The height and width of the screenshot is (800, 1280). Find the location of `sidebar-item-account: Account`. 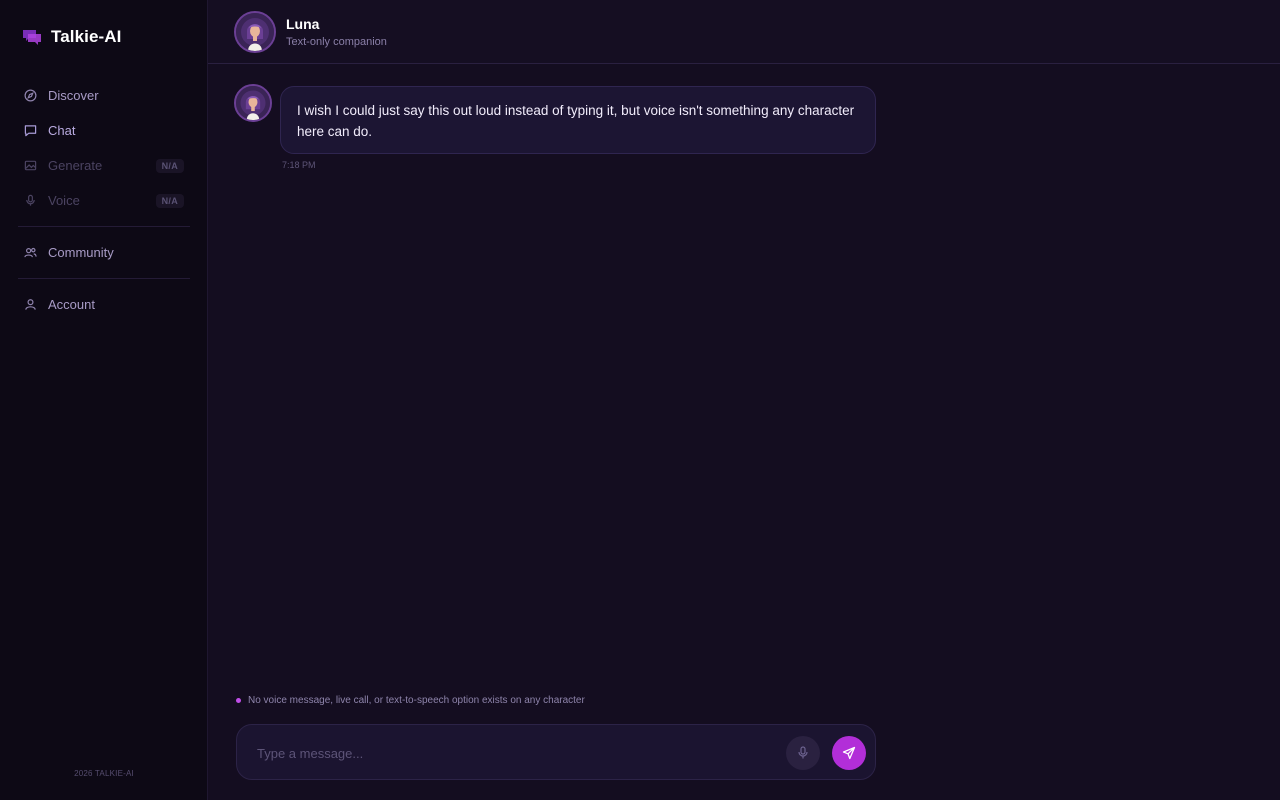

sidebar-item-account: Account is located at coordinates (104, 304).